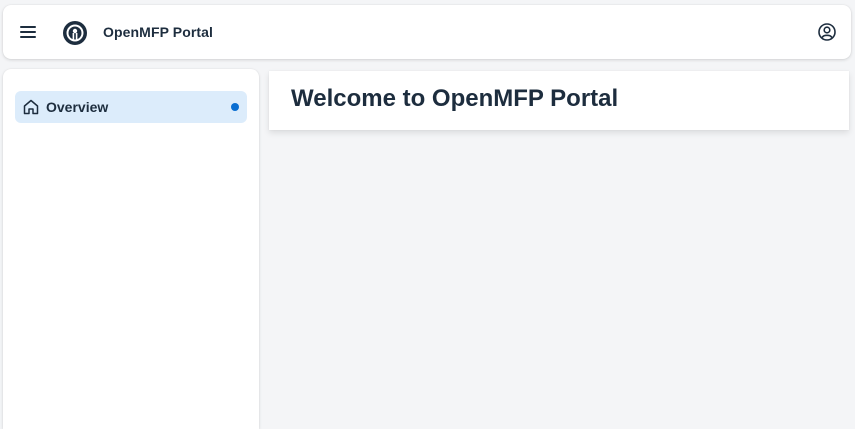 This screenshot has width=855, height=429. I want to click on page-title: Welcome to OpenMFP Portal, so click(455, 98).